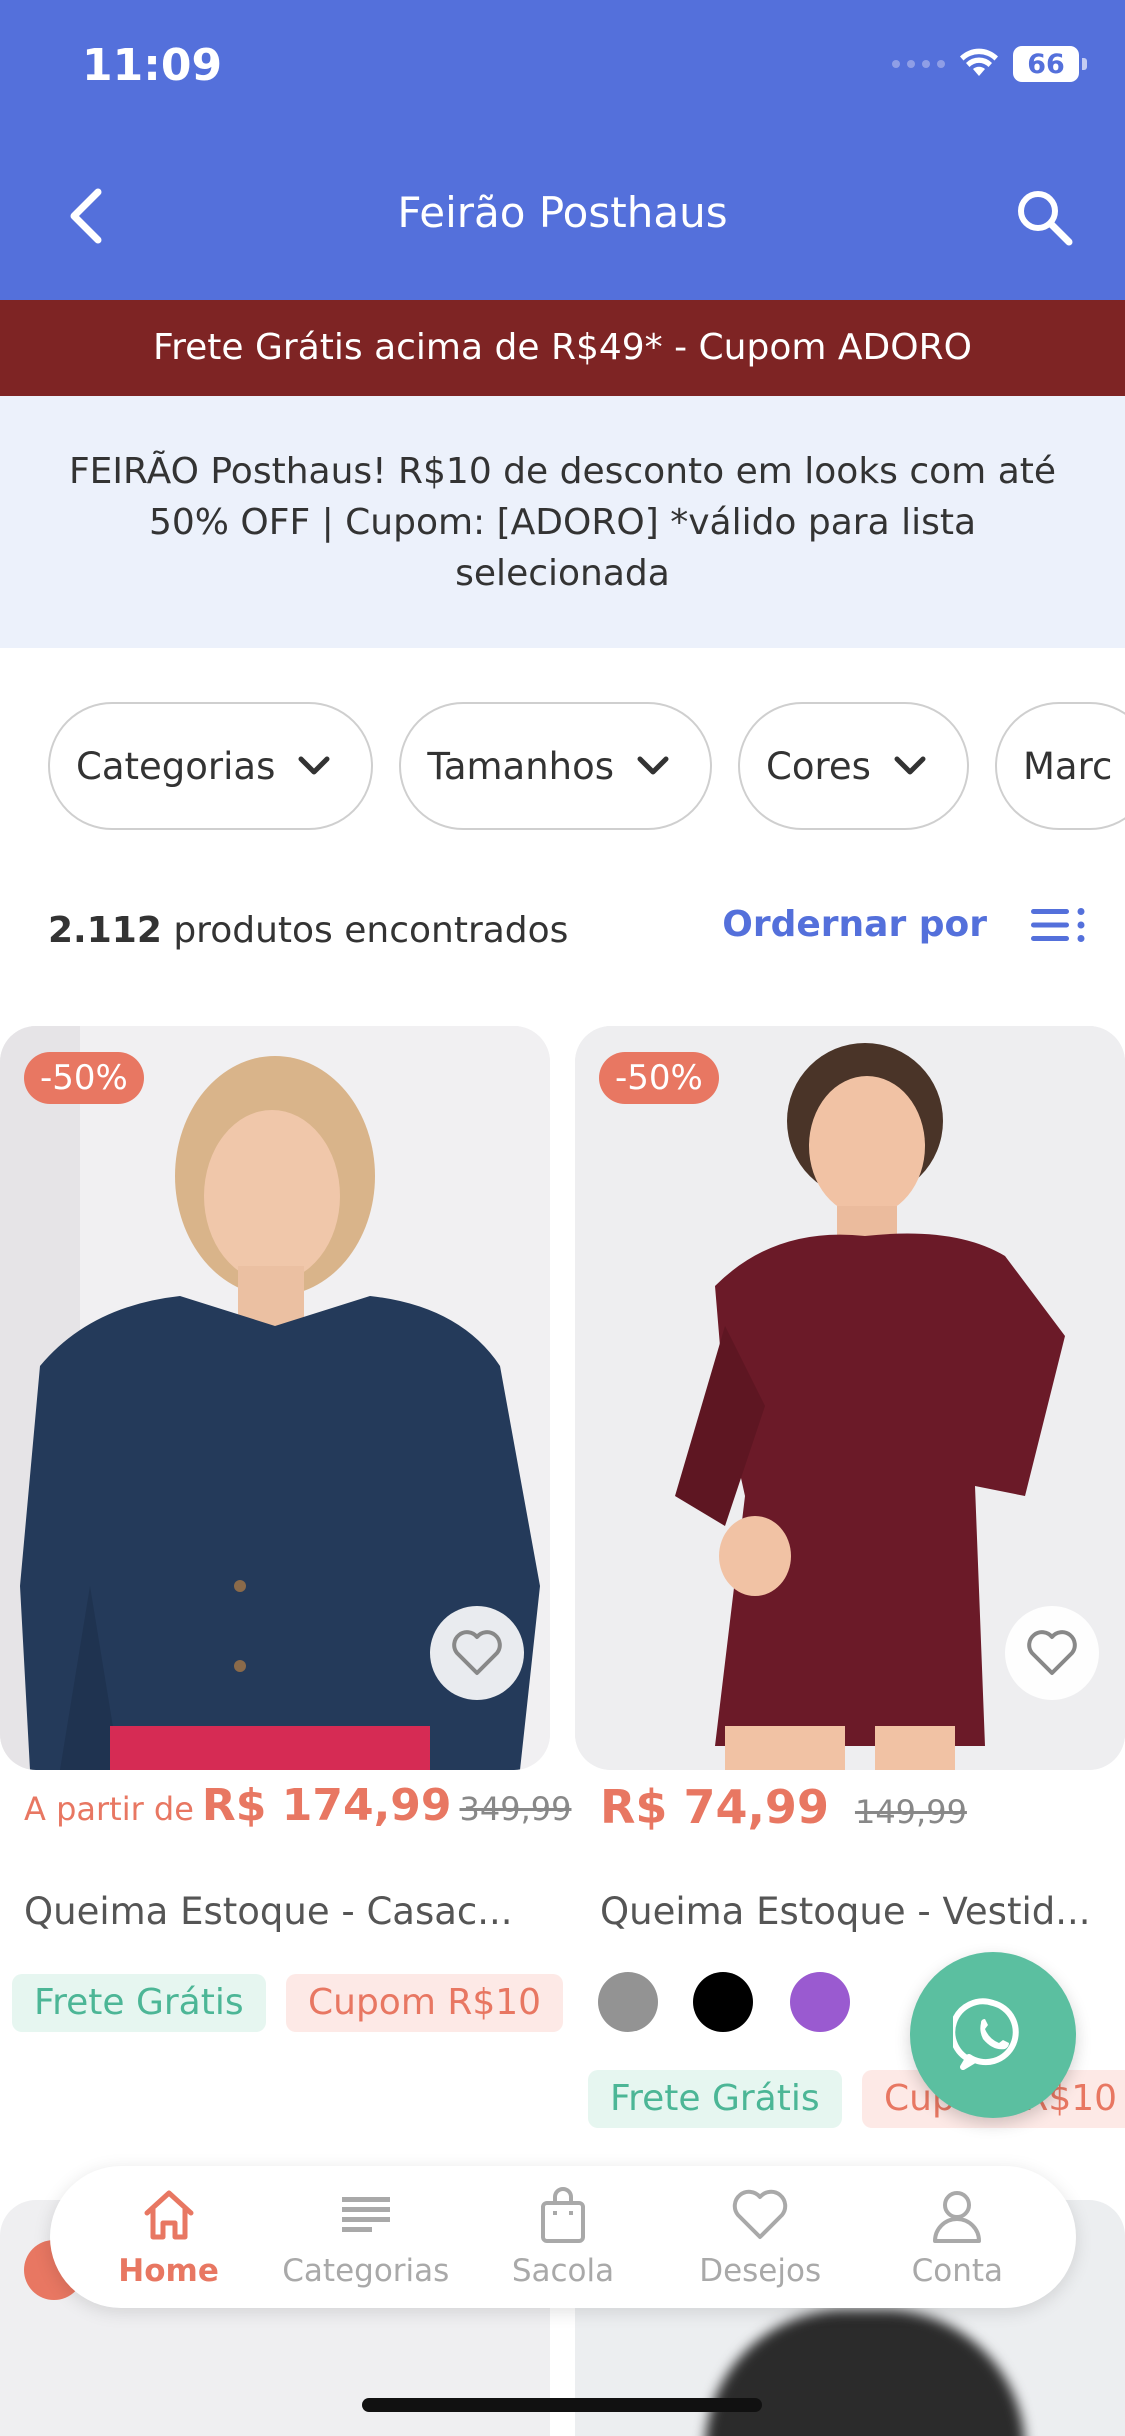  Describe the element at coordinates (854, 924) in the screenshot. I see `sort-label: Ordernar por` at that location.